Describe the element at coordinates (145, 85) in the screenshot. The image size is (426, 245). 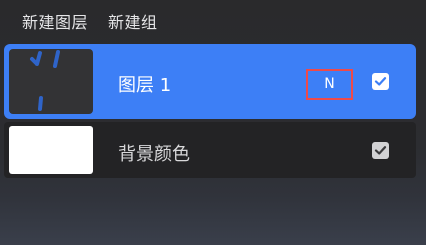
I see `layer-name: 图层 1` at that location.